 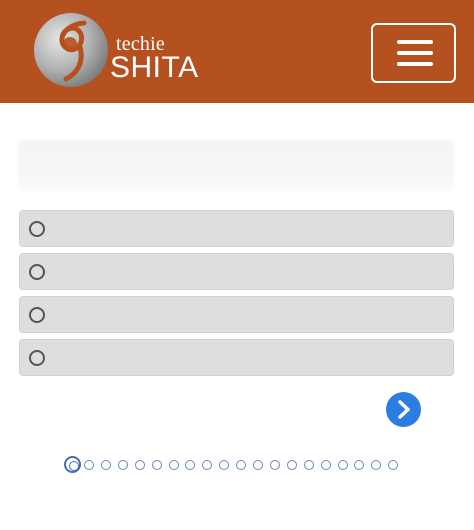 What do you see at coordinates (236, 165) in the screenshot?
I see `question-text` at bounding box center [236, 165].